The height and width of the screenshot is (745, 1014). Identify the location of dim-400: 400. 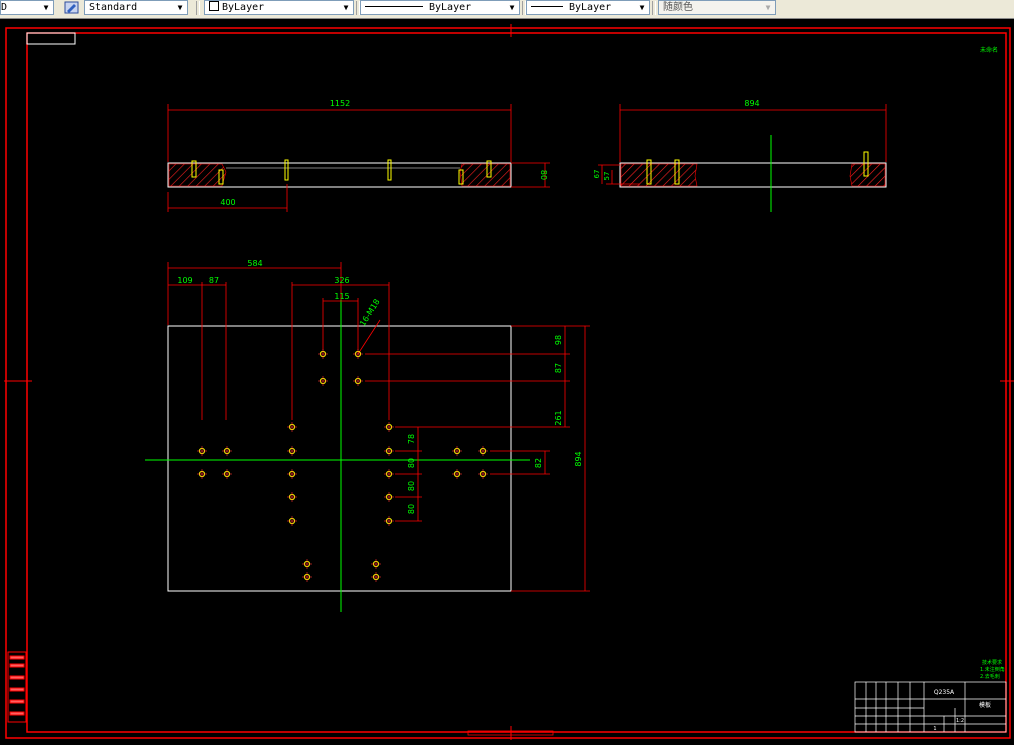
(227, 202).